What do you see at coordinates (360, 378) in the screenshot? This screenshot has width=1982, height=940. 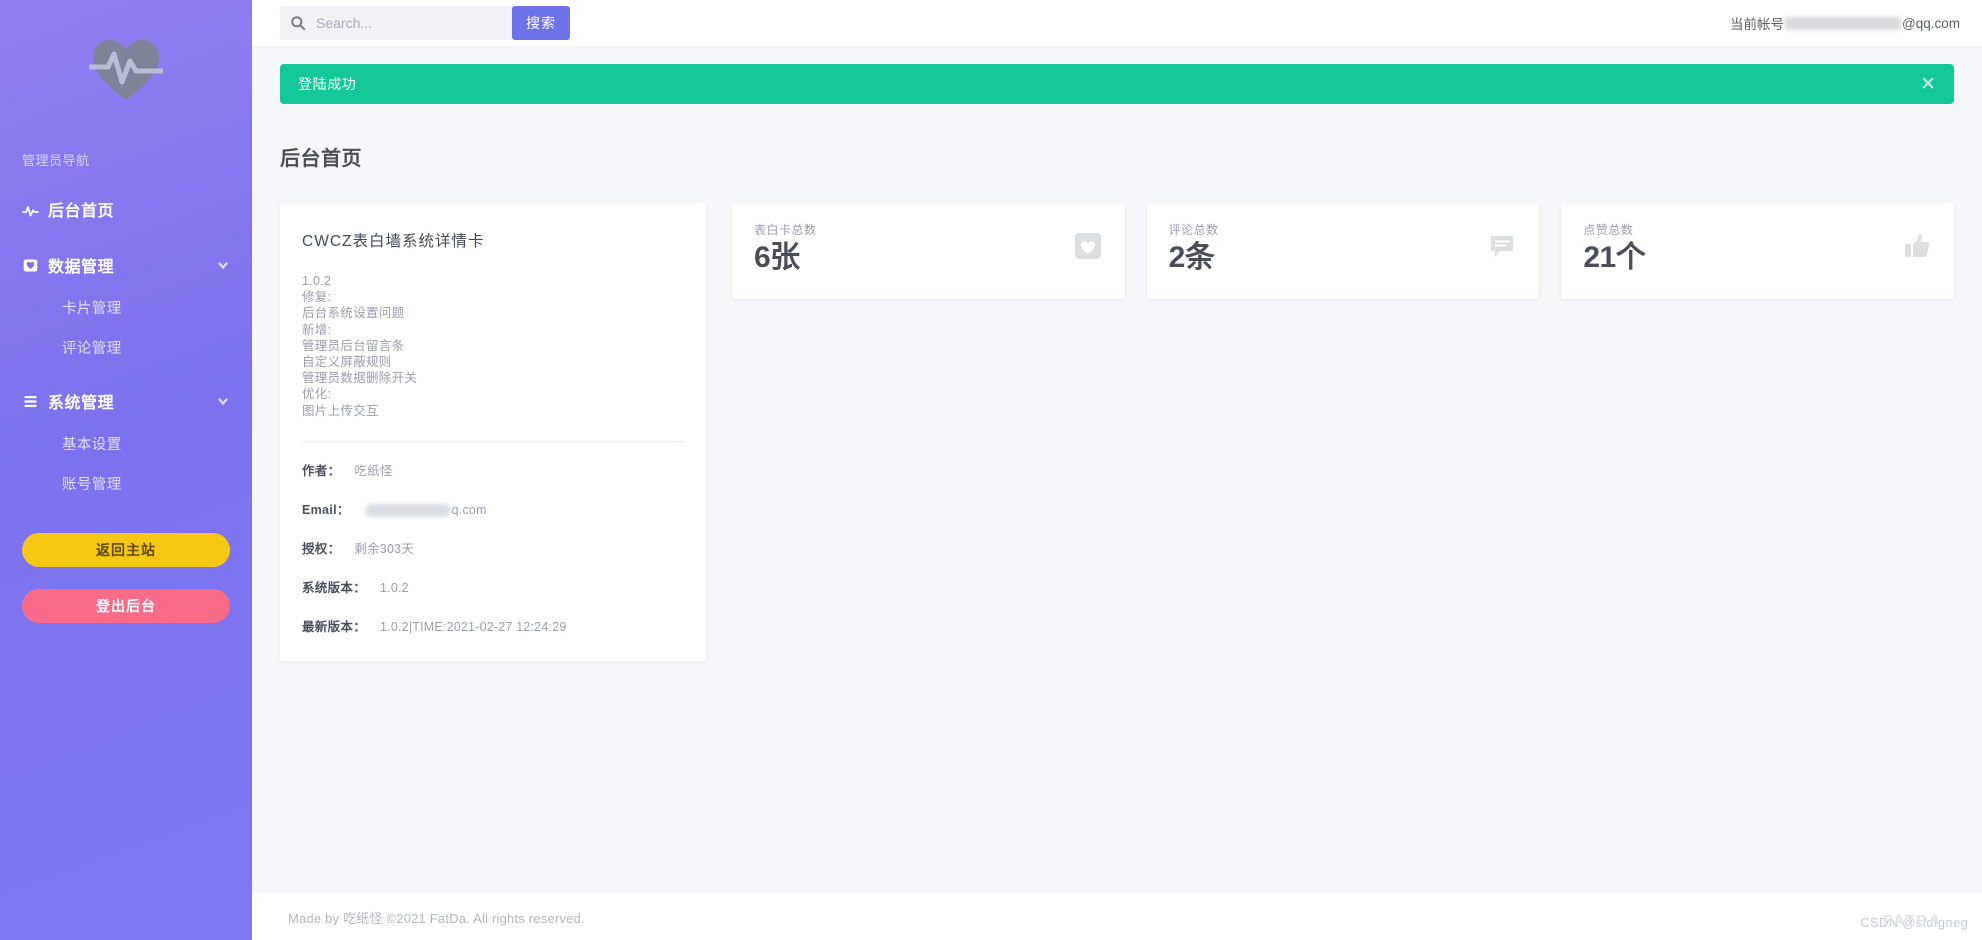 I see `changelog-line: 管理员数据删除开关` at bounding box center [360, 378].